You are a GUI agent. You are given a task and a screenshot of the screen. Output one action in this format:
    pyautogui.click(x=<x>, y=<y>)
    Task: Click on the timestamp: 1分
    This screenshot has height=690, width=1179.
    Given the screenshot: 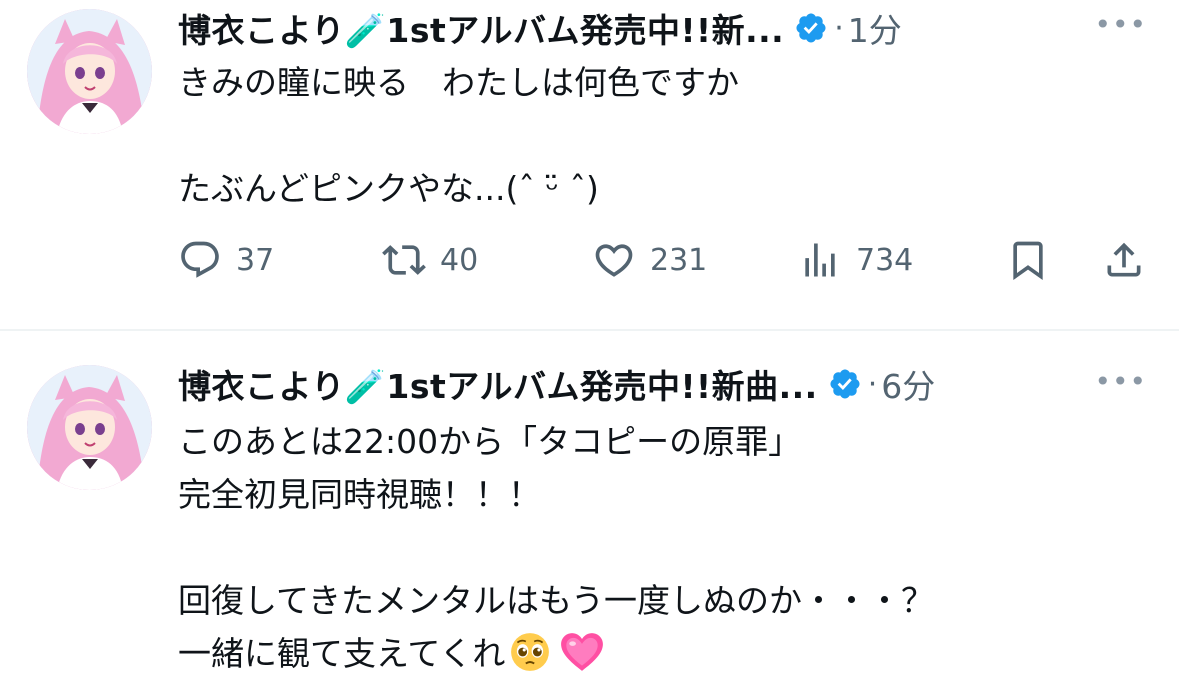 What is the action you would take?
    pyautogui.click(x=875, y=28)
    